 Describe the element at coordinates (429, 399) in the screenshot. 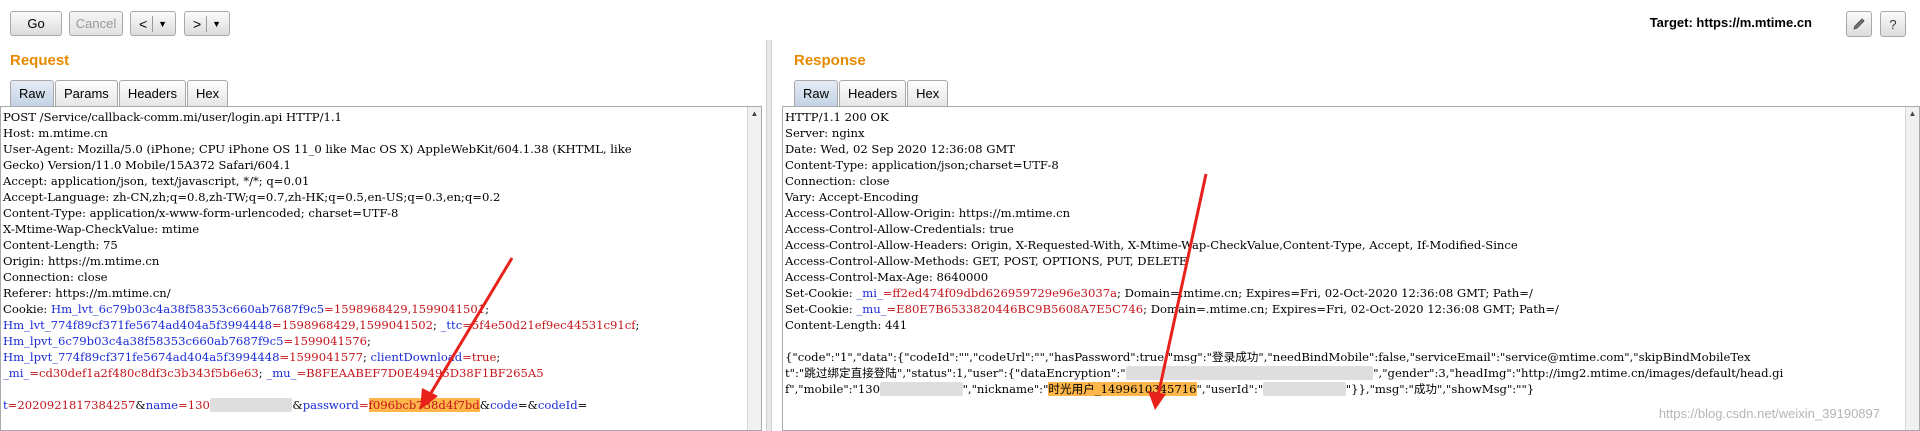

I see `annotation-arrowhead-request` at that location.